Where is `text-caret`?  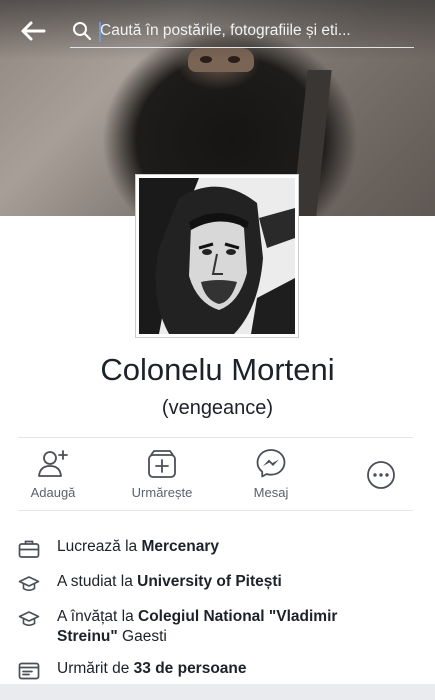
text-caret is located at coordinates (100, 32).